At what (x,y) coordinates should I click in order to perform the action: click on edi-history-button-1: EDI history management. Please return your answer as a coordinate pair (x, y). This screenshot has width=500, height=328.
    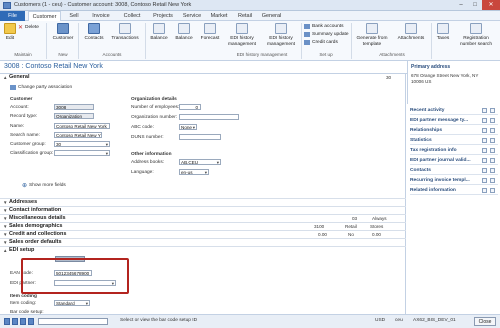
    Looking at the image, I should click on (242, 35).